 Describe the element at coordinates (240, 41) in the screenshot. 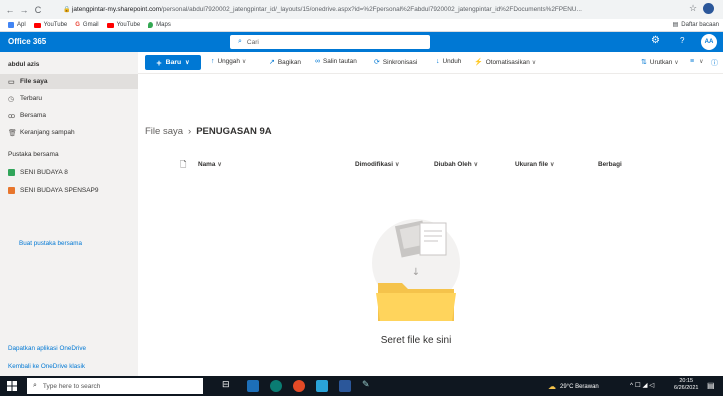

I see `search-icon: ⌕` at that location.